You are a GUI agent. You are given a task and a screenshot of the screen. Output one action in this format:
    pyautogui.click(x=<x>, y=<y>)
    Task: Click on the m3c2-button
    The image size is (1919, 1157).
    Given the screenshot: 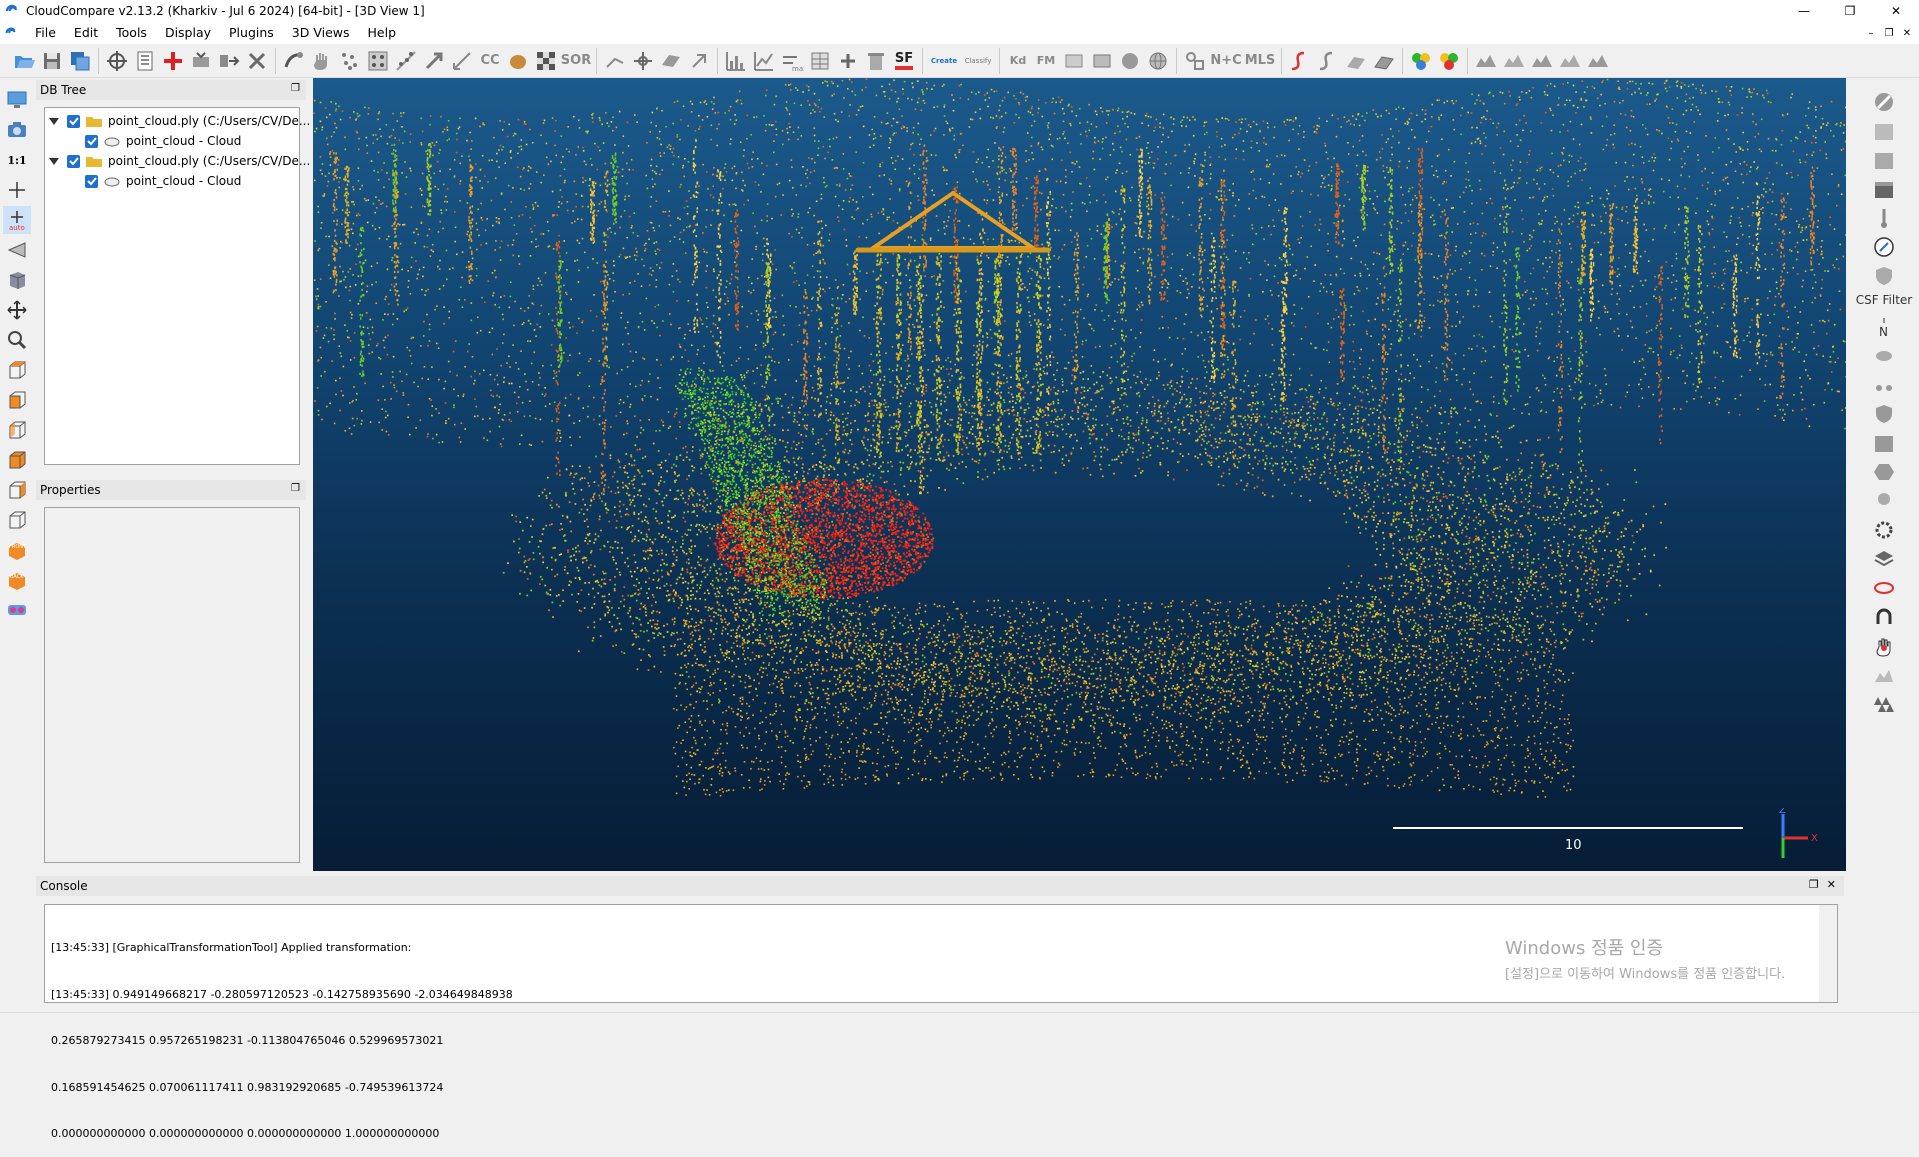 What is the action you would take?
    pyautogui.click(x=1884, y=385)
    